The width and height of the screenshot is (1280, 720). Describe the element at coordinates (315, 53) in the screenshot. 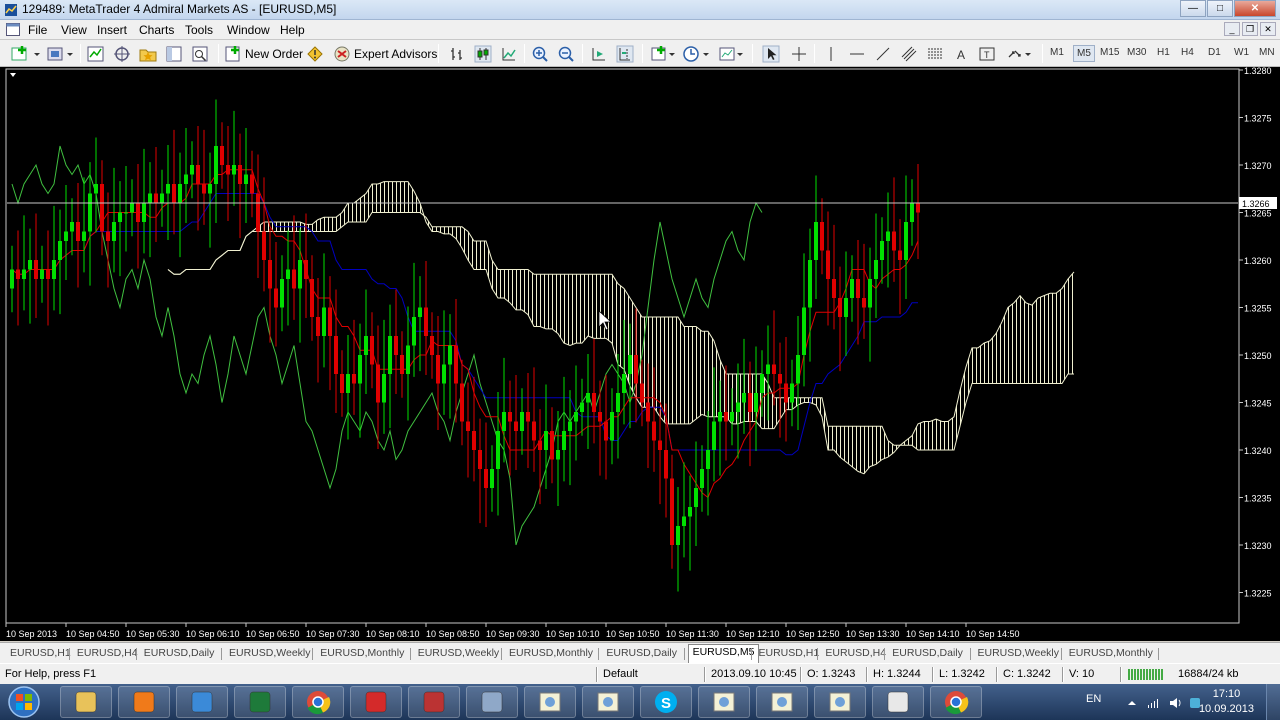

I see `autotrading-indicator-button` at that location.